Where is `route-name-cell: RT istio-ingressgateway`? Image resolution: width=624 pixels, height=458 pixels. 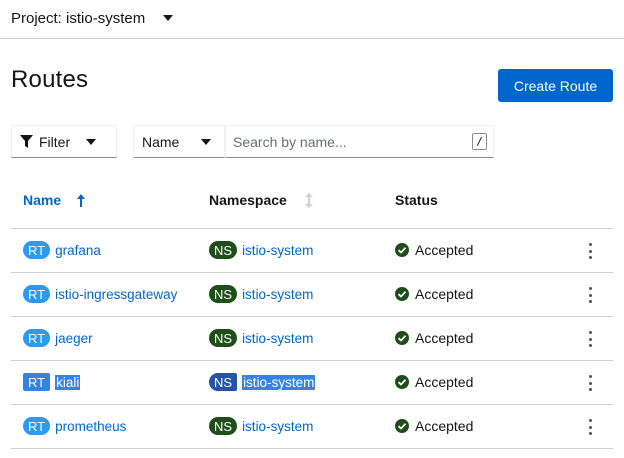 route-name-cell: RT istio-ingressgateway is located at coordinates (100, 294).